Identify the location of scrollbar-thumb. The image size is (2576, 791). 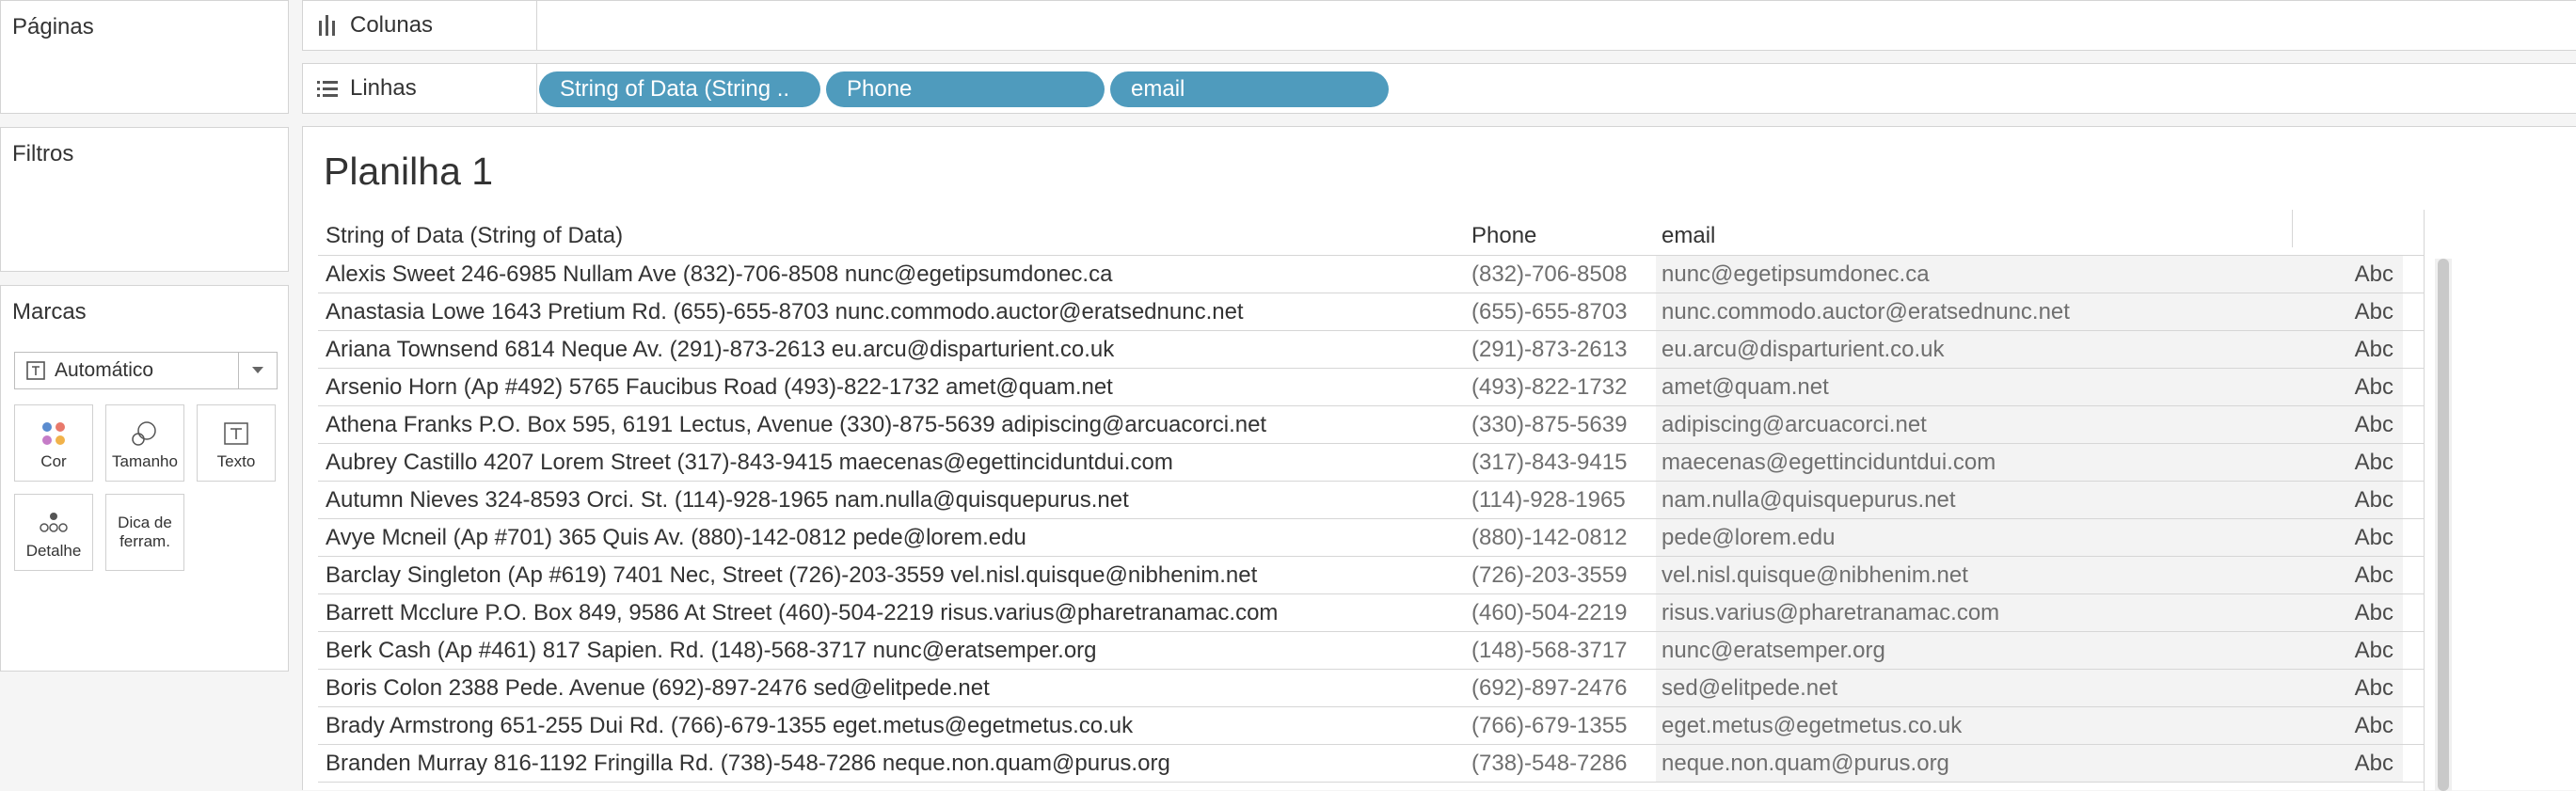
(2443, 525).